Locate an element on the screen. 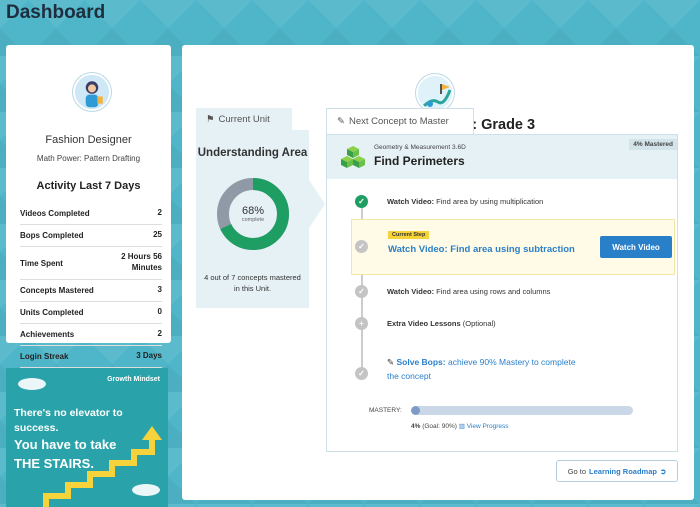 This screenshot has width=700, height=507. mastery-progress-bar is located at coordinates (522, 410).